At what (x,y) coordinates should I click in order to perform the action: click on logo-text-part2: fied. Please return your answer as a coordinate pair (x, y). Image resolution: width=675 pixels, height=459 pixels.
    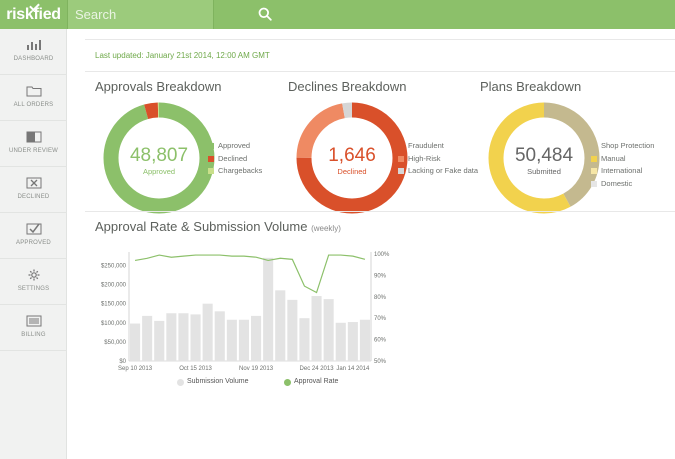
    Looking at the image, I should click on (47, 14).